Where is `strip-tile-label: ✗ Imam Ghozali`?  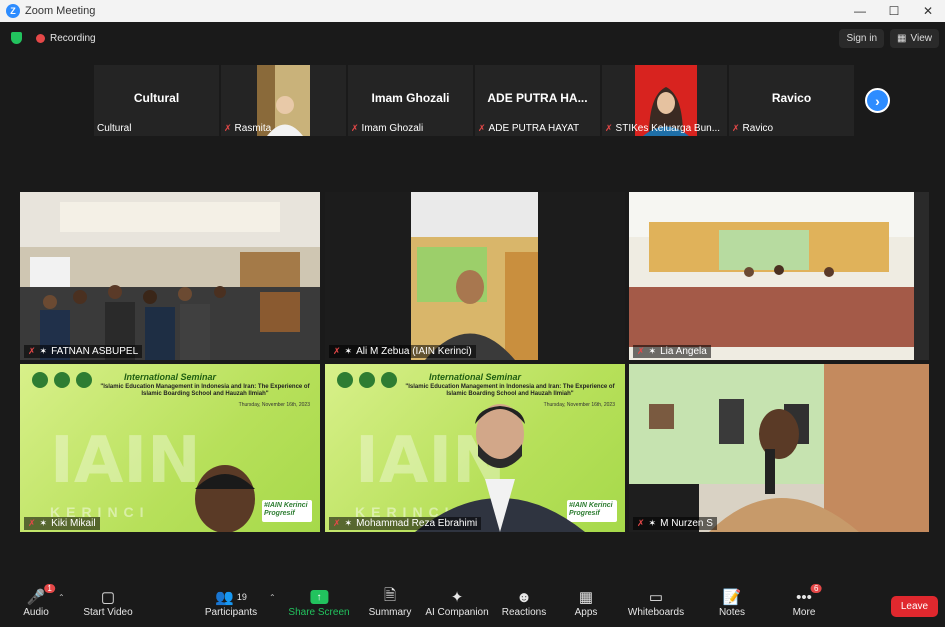 strip-tile-label: ✗ Imam Ghozali is located at coordinates (387, 128).